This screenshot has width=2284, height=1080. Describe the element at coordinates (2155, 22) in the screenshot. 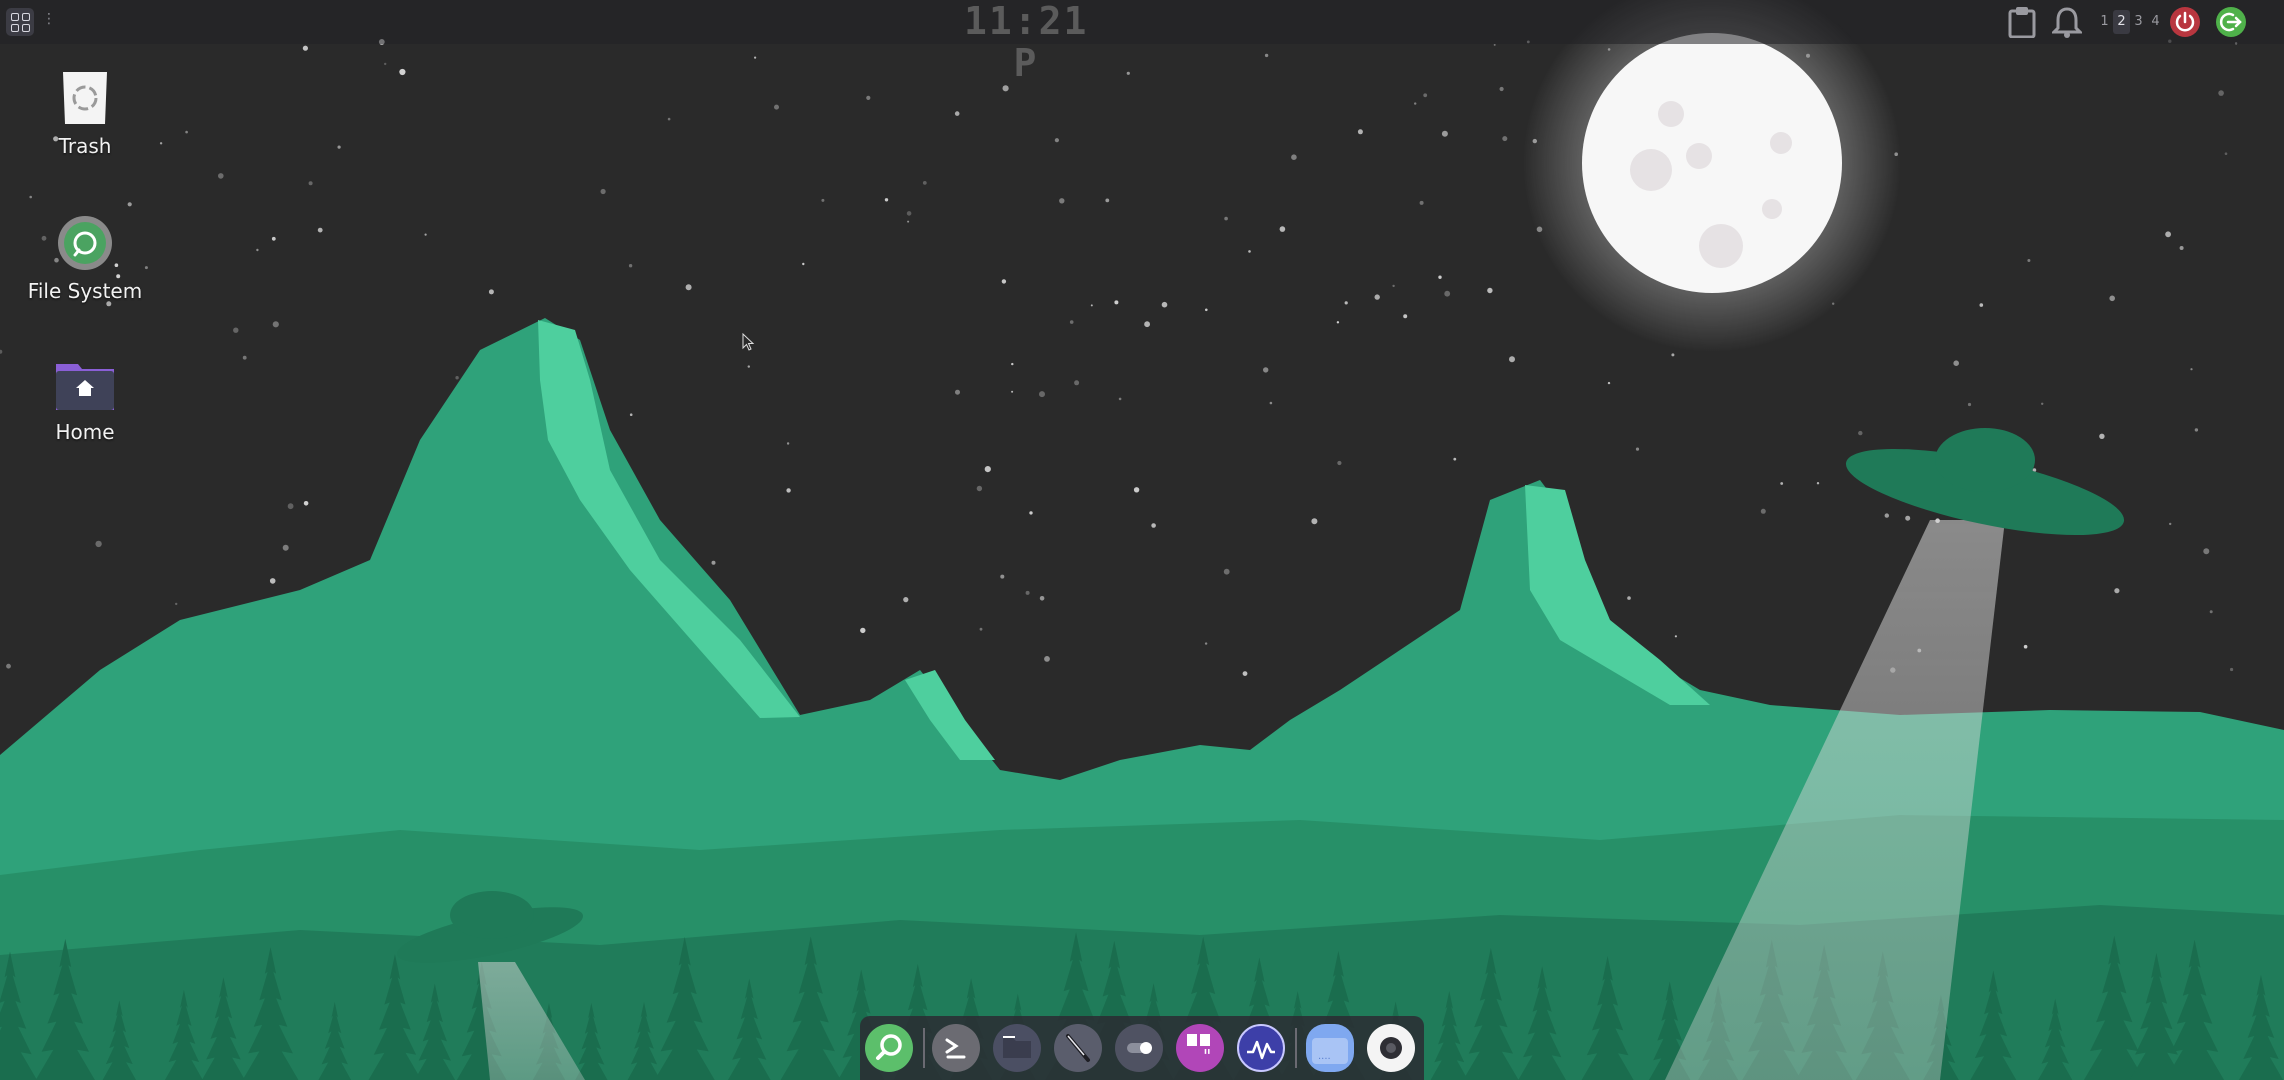

I see `workspace-4: 4` at that location.